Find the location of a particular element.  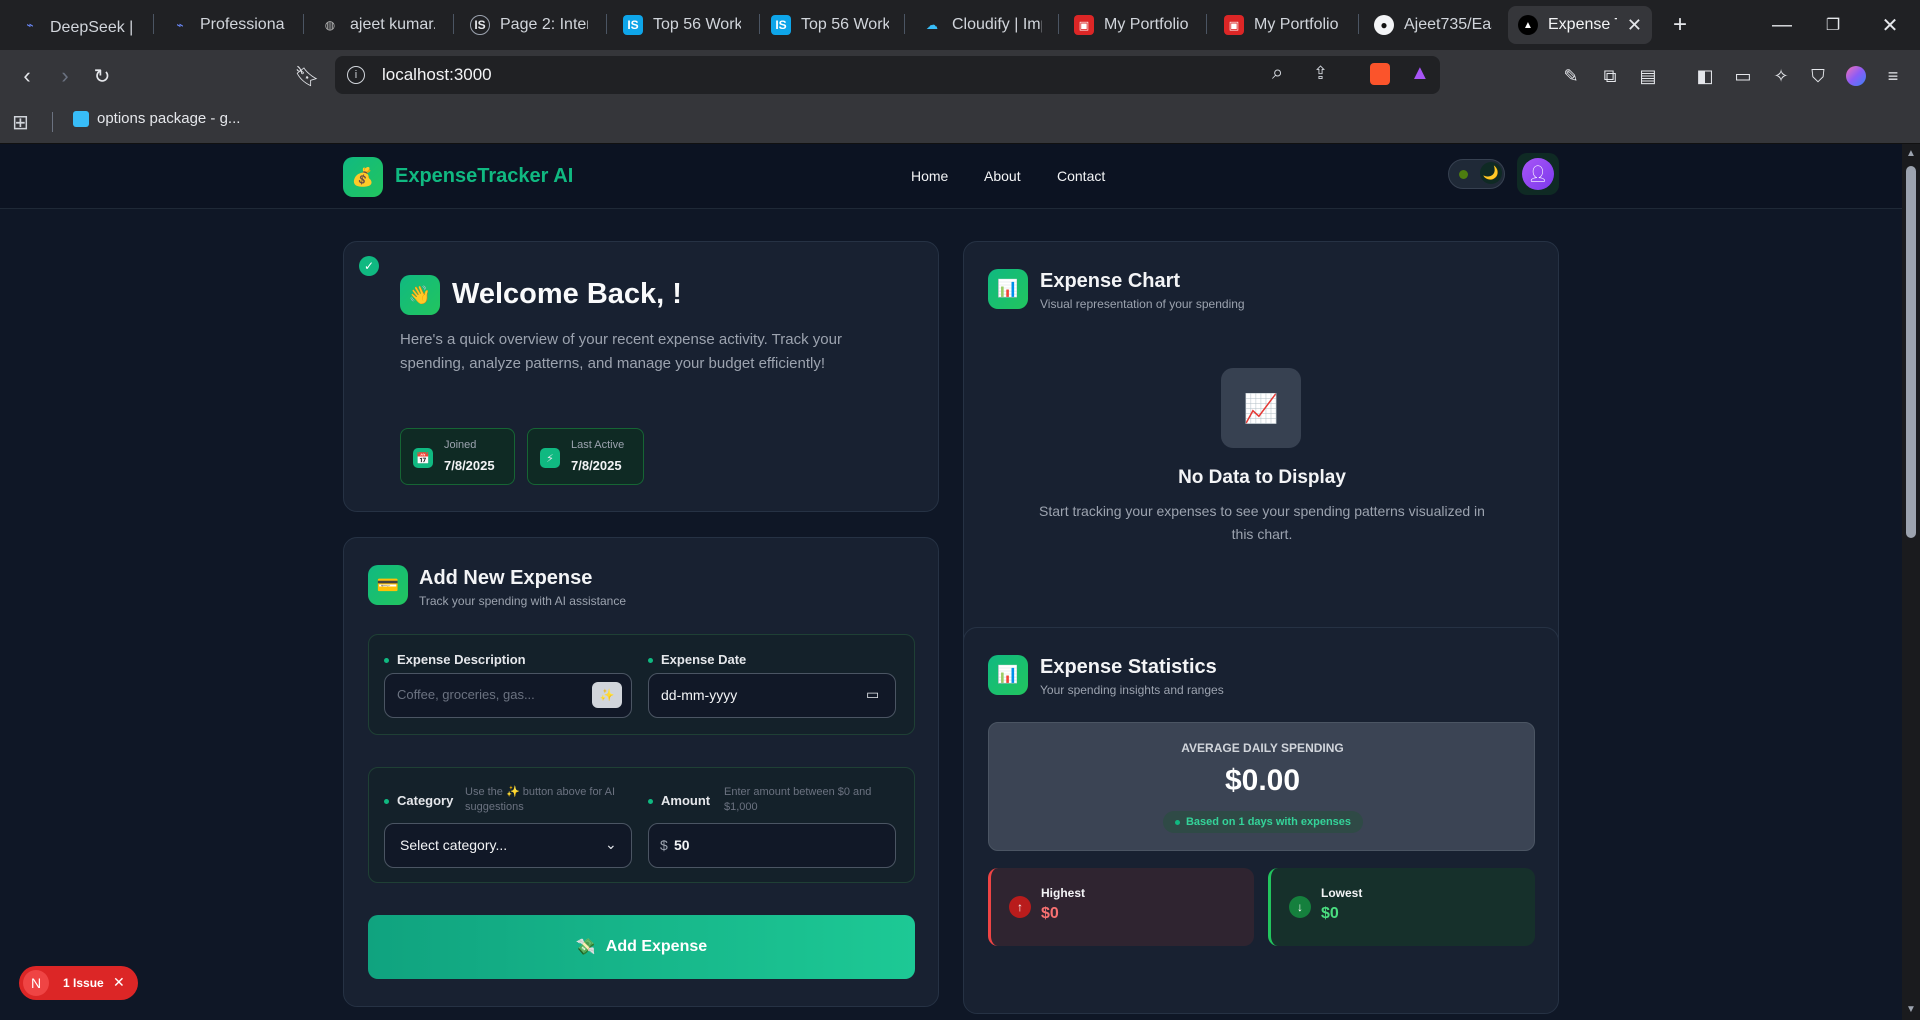

reload-button: ↻ is located at coordinates (102, 76).